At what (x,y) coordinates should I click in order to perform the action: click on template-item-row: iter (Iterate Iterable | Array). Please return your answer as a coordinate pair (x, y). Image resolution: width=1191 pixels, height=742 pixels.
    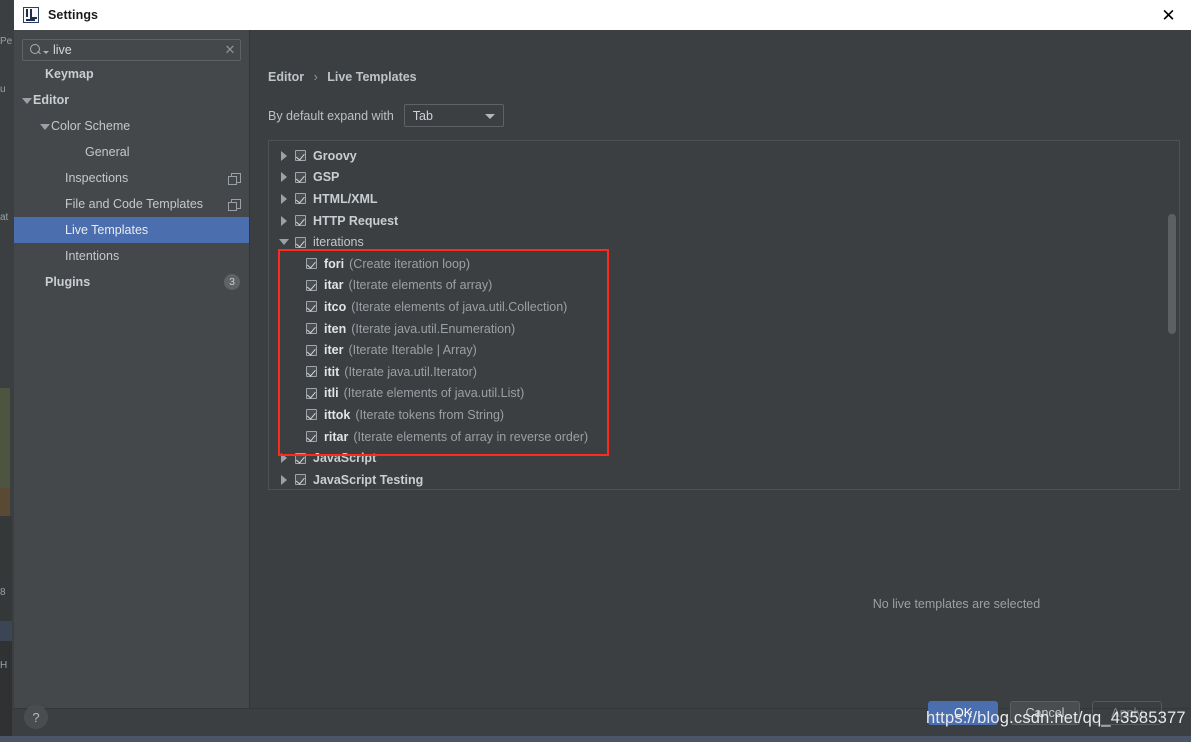
    Looking at the image, I should click on (724, 350).